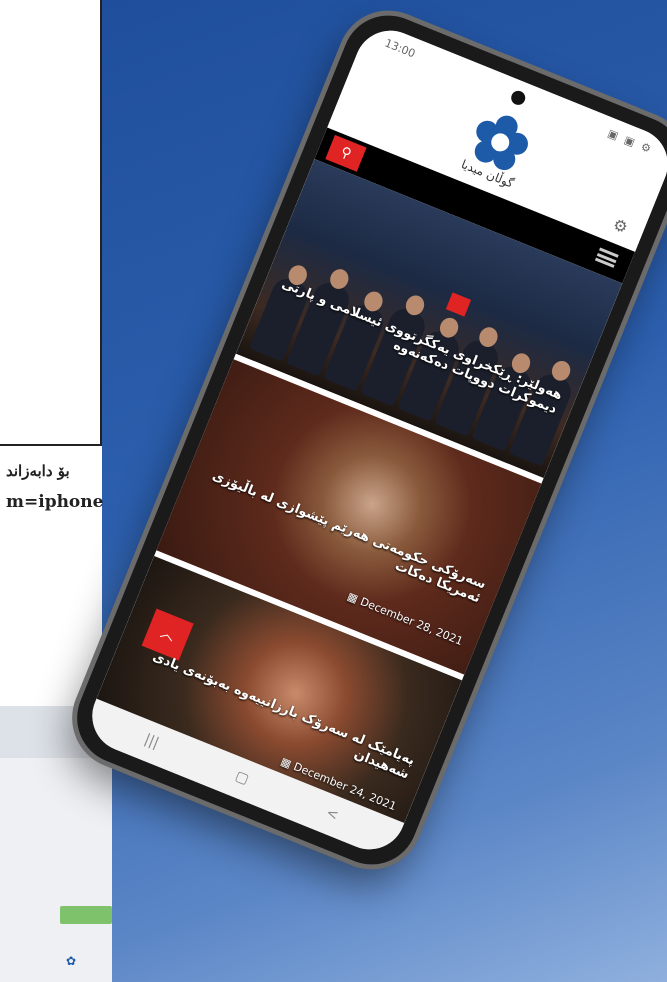 This screenshot has height=982, width=667. Describe the element at coordinates (242, 778) in the screenshot. I see `home-icon: ▢` at that location.